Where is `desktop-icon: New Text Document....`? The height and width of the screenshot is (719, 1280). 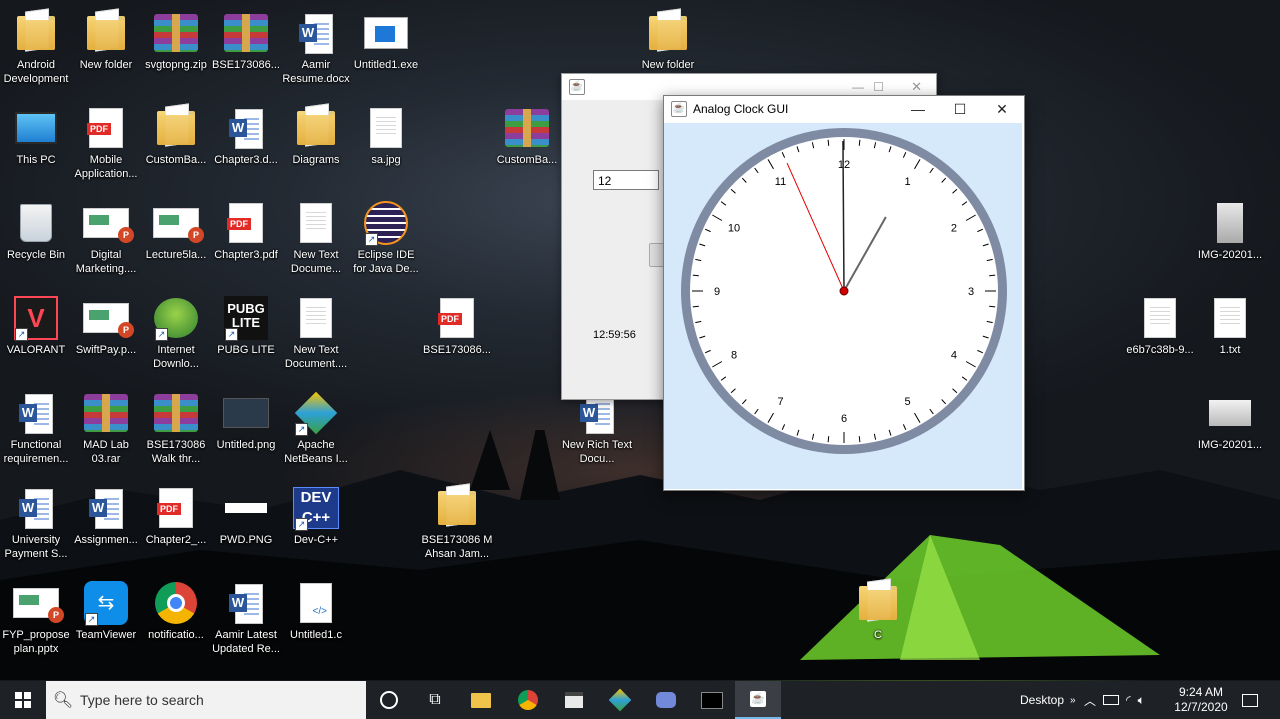 desktop-icon: New Text Document.... is located at coordinates (316, 333).